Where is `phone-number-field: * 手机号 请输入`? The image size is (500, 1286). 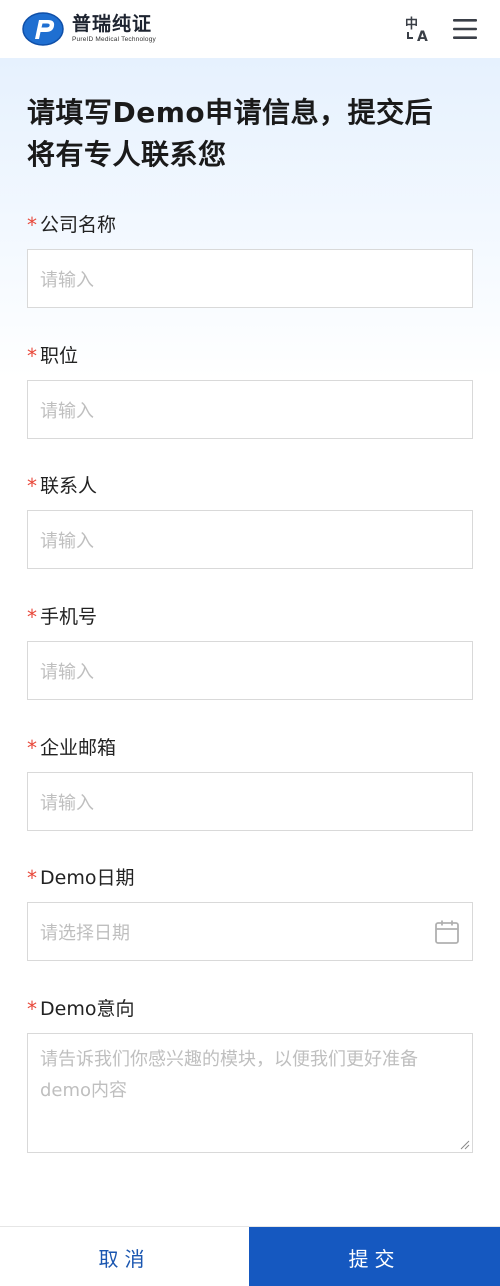
phone-number-field: * 手机号 请输入 is located at coordinates (250, 652).